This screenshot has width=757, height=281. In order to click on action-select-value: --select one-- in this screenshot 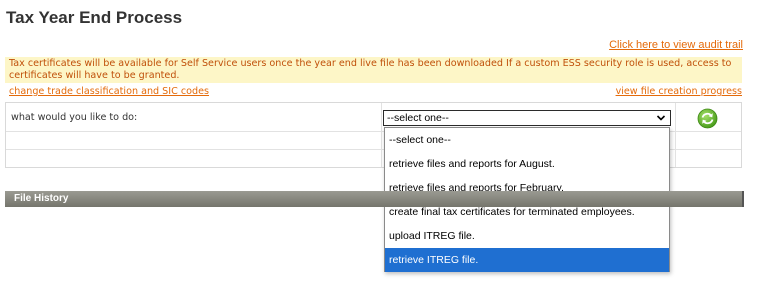, I will do `click(418, 118)`.